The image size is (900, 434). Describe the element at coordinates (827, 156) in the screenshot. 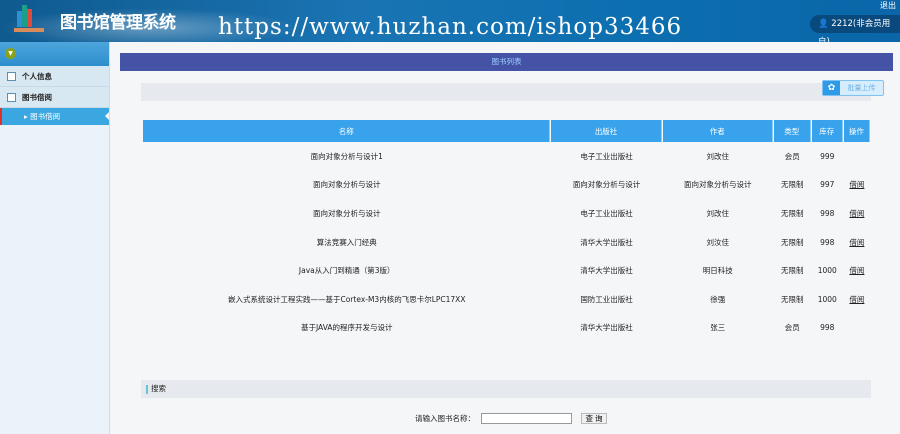

I see `cell-stock: 999` at that location.